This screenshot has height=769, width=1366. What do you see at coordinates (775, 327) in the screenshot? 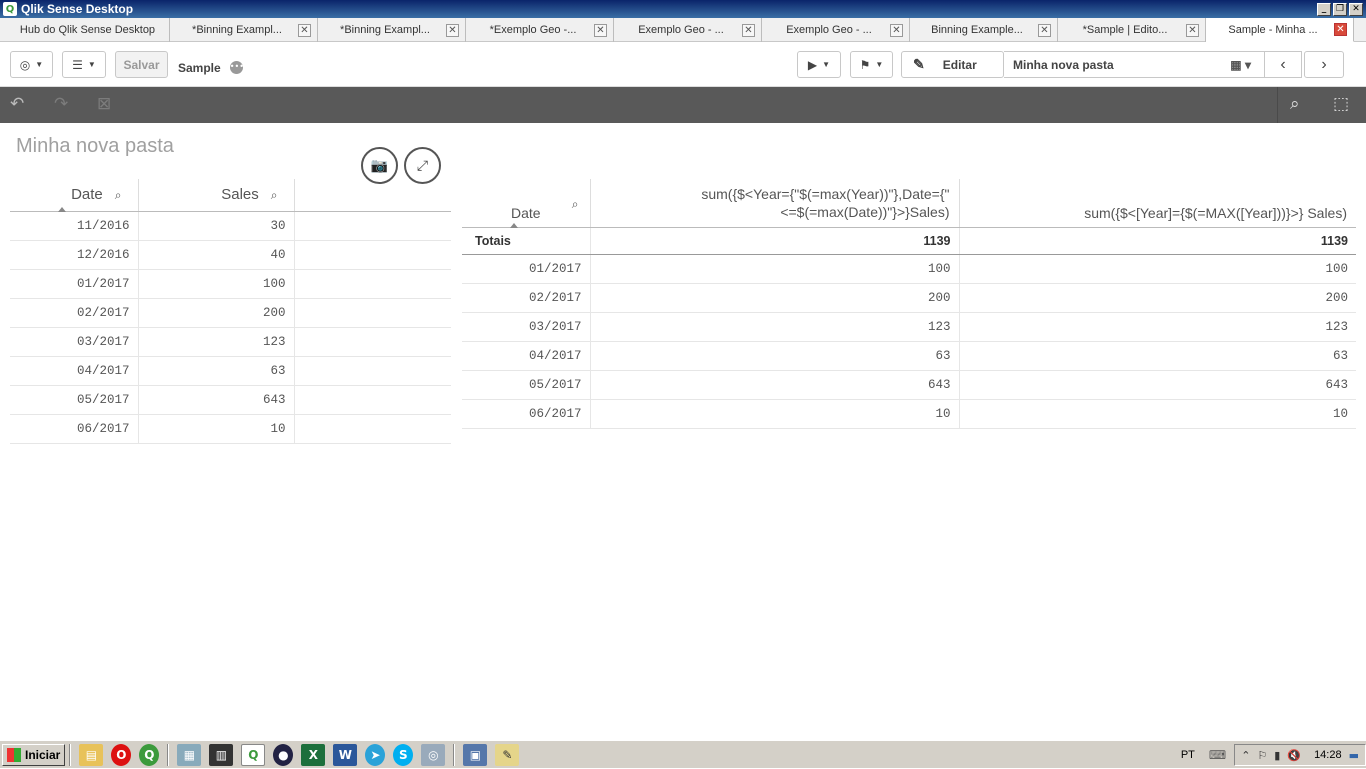
I see `cell-measure-1: 123` at bounding box center [775, 327].